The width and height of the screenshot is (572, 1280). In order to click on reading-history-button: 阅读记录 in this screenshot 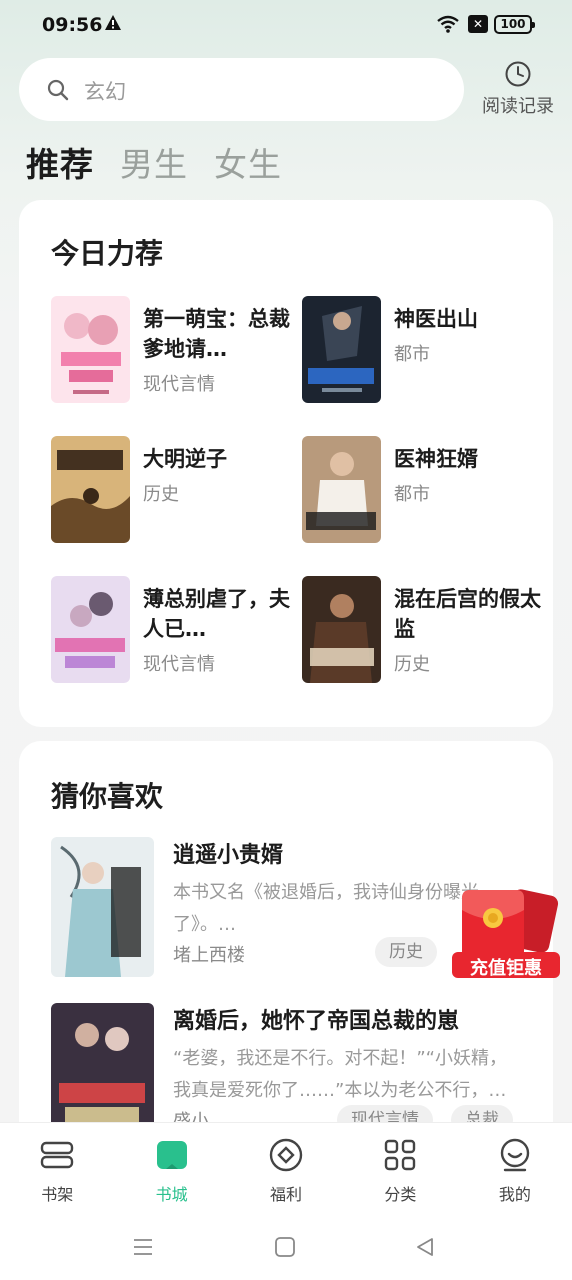, I will do `click(518, 90)`.